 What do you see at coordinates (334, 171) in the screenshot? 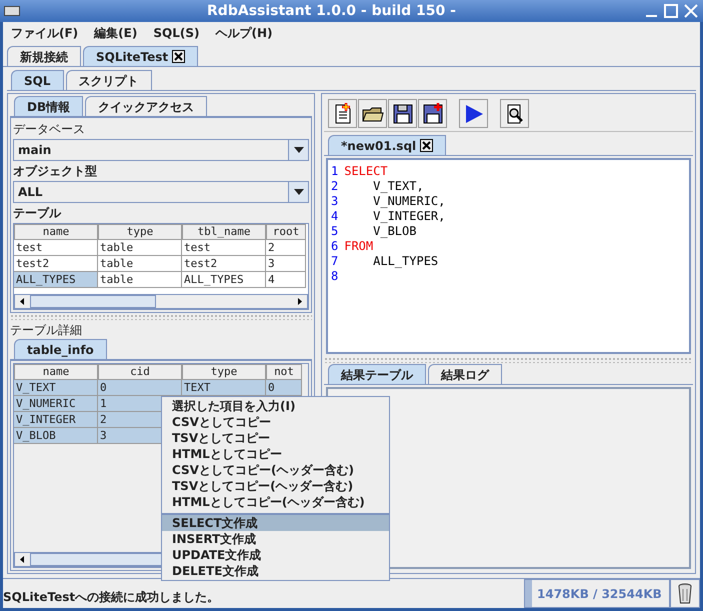
I see `line-number: 1` at bounding box center [334, 171].